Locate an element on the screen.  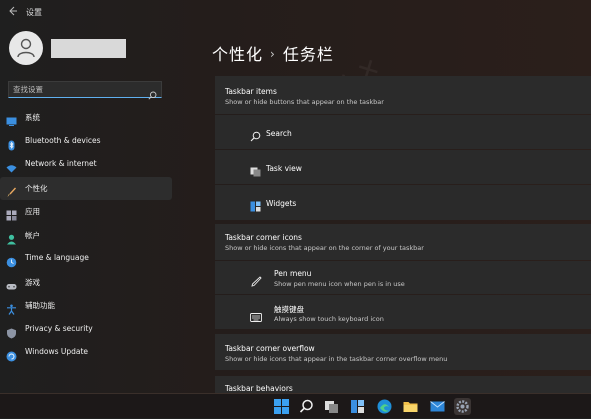
sidebar-item-personalization: 个性化 is located at coordinates (86, 188).